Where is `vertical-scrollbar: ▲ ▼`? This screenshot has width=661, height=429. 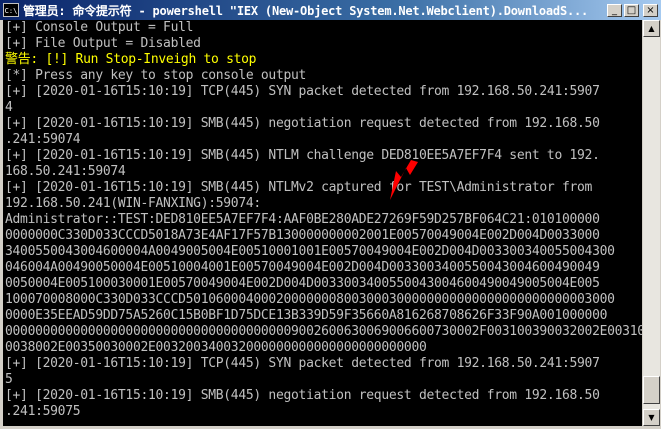
vertical-scrollbar: ▲ ▼ is located at coordinates (651, 223).